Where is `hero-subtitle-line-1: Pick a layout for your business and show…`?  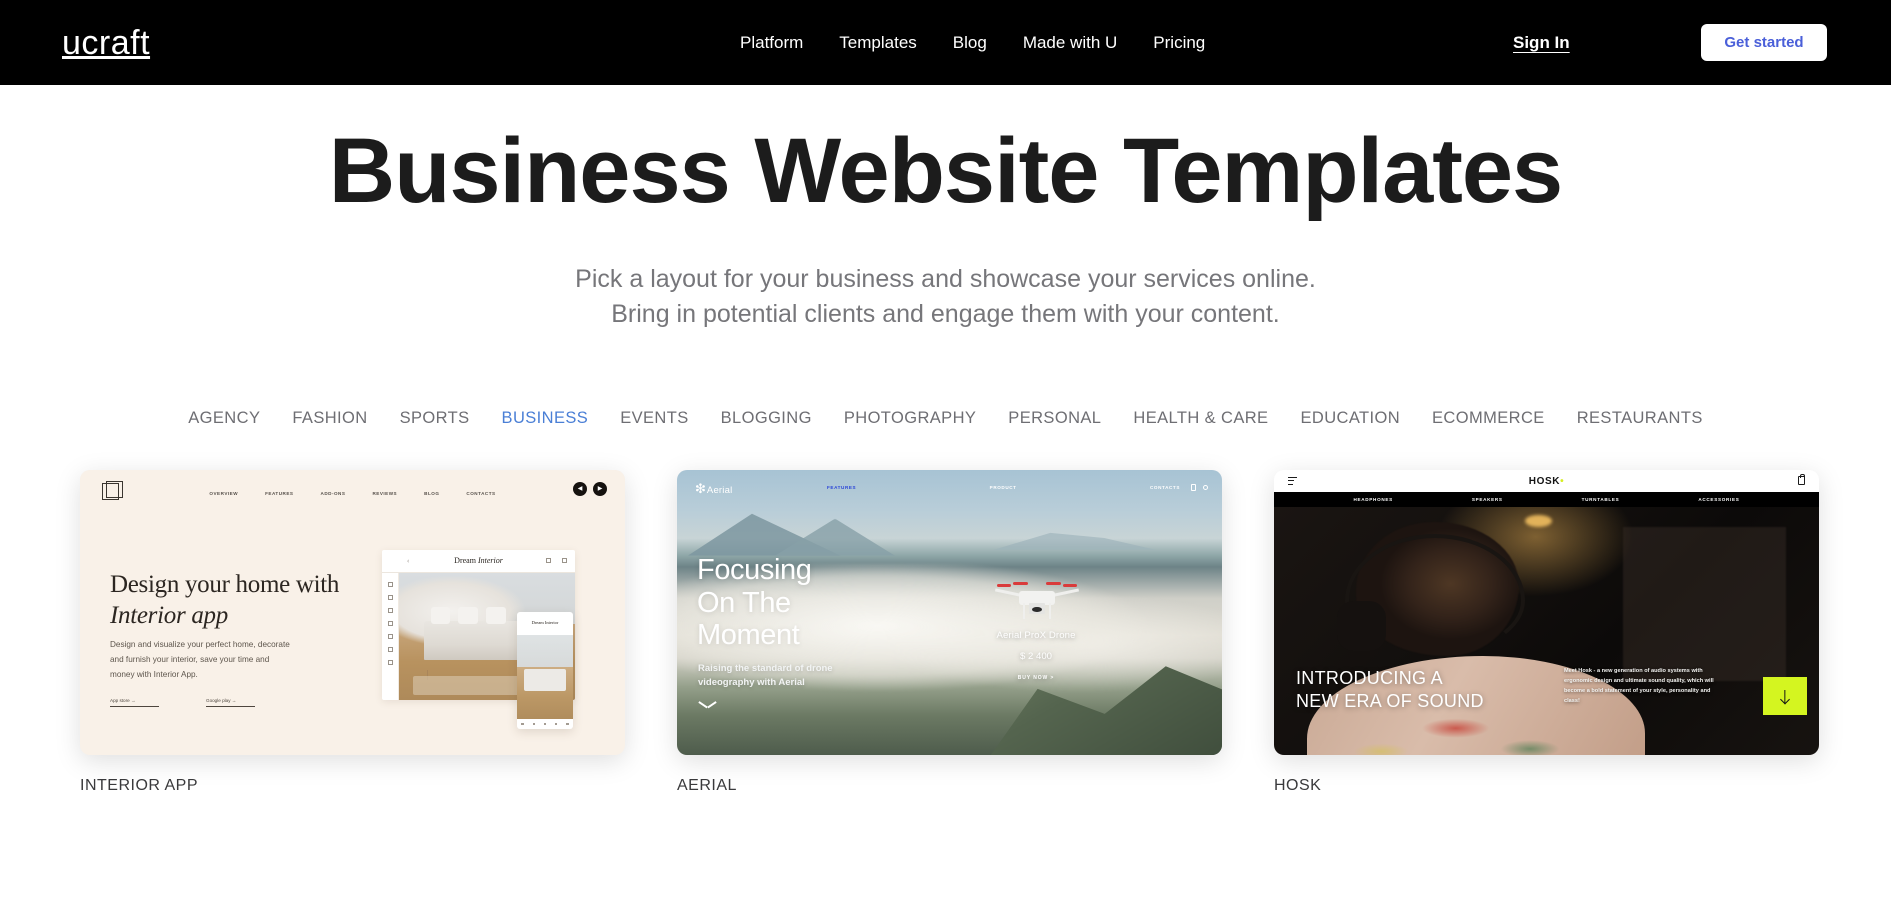
hero-subtitle-line-1: Pick a layout for your business and show… is located at coordinates (945, 279).